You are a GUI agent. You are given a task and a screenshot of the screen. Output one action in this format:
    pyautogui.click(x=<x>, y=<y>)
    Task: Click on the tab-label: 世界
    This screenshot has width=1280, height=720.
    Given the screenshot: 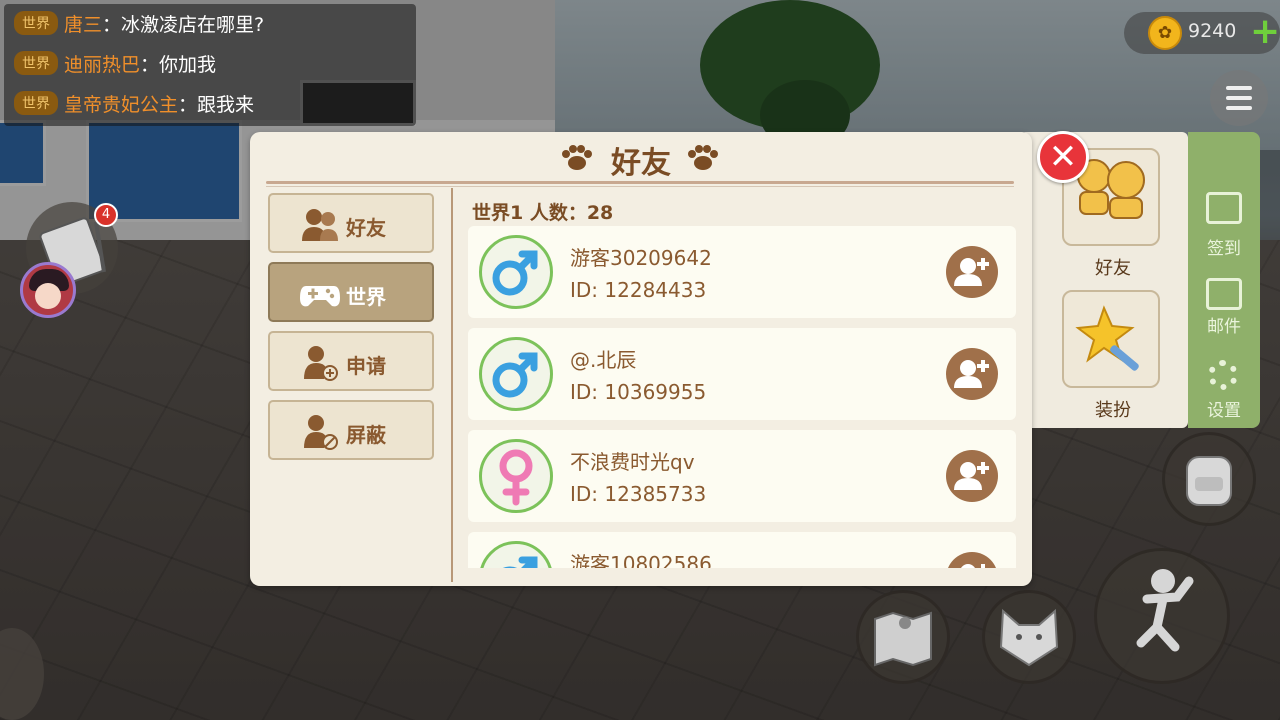 What is the action you would take?
    pyautogui.click(x=366, y=297)
    